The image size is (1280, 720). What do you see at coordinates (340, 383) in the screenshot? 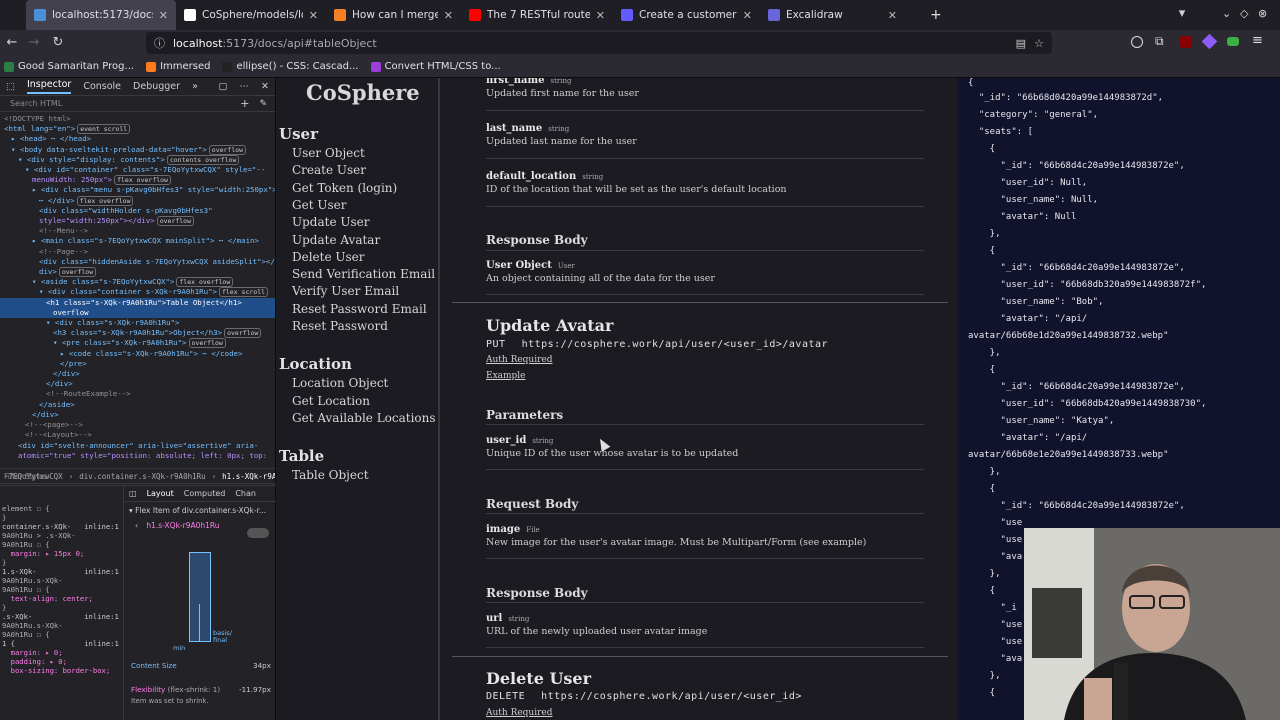
I see `sidebar-item-location-object: Location Object` at bounding box center [340, 383].